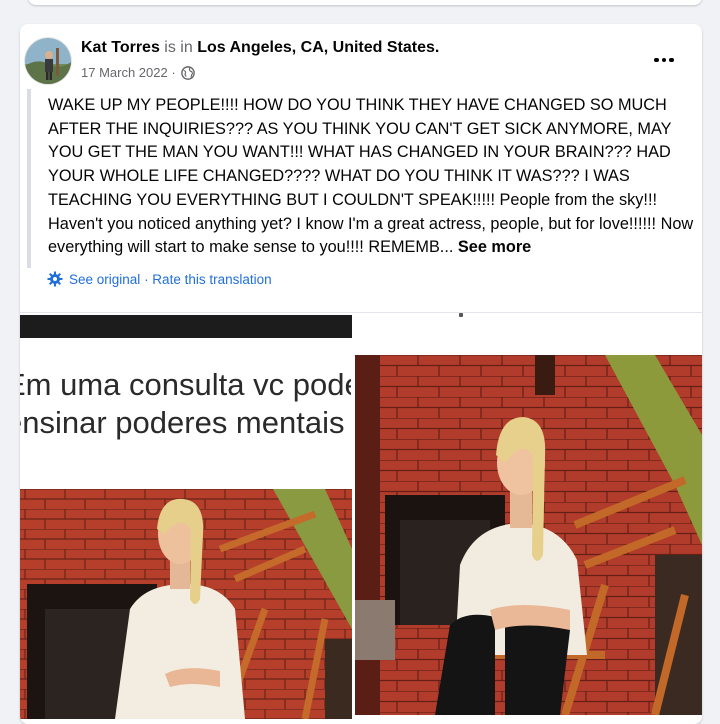  I want to click on cropped-image-strip, so click(186, 326).